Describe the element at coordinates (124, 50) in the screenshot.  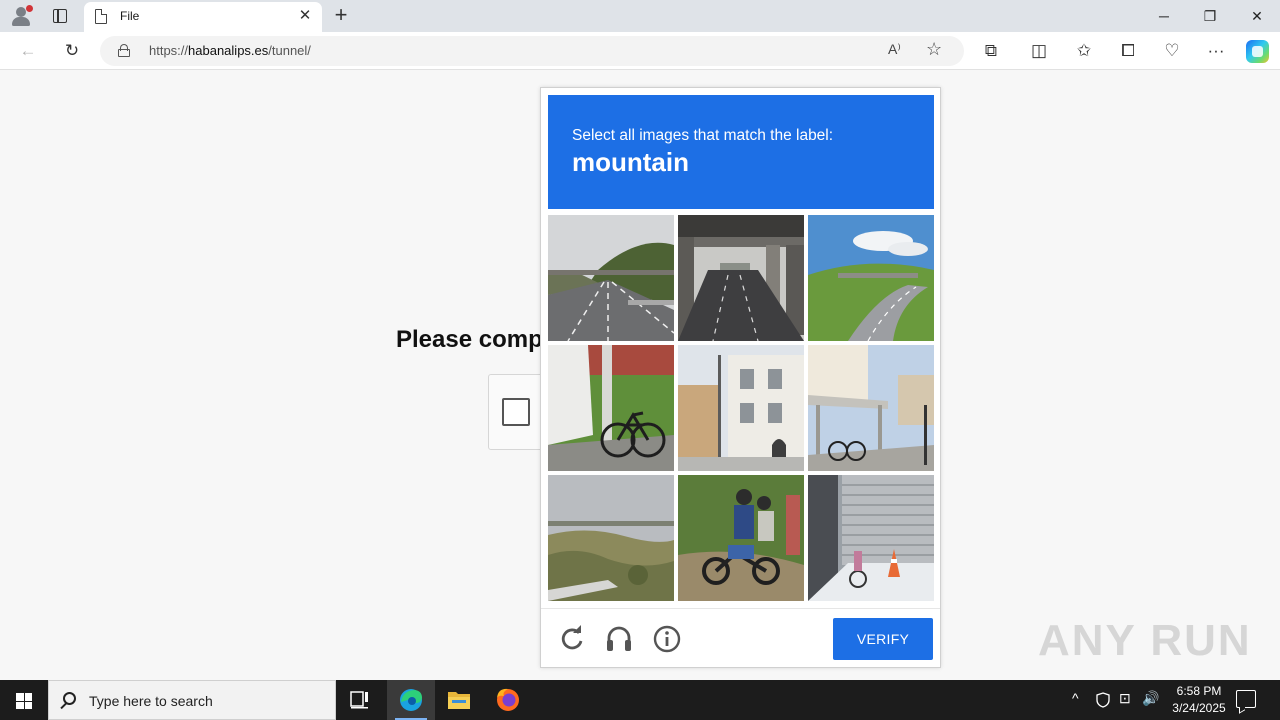
I see `lock-icon` at that location.